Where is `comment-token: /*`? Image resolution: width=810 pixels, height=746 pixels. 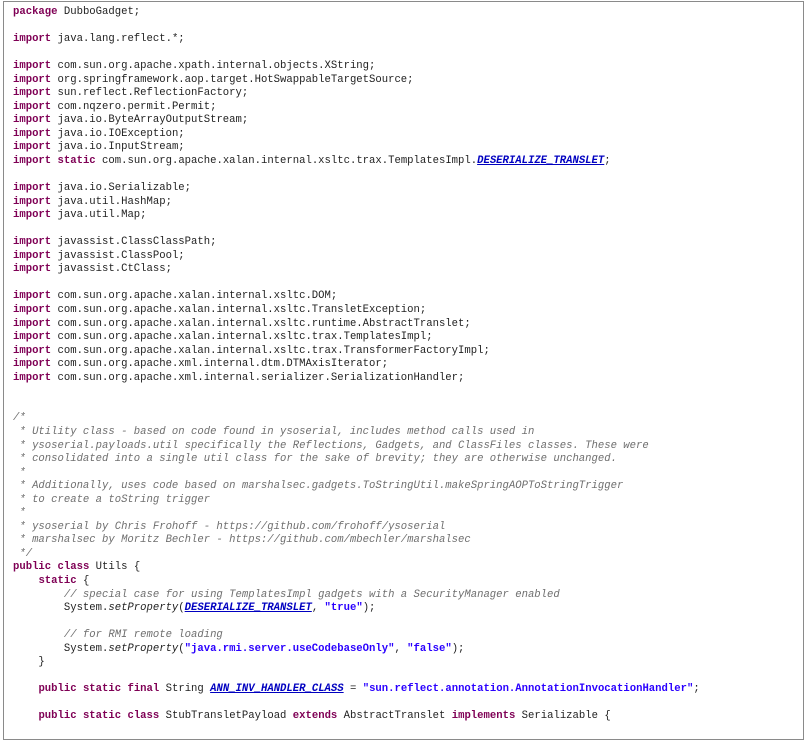 comment-token: /* is located at coordinates (19, 418).